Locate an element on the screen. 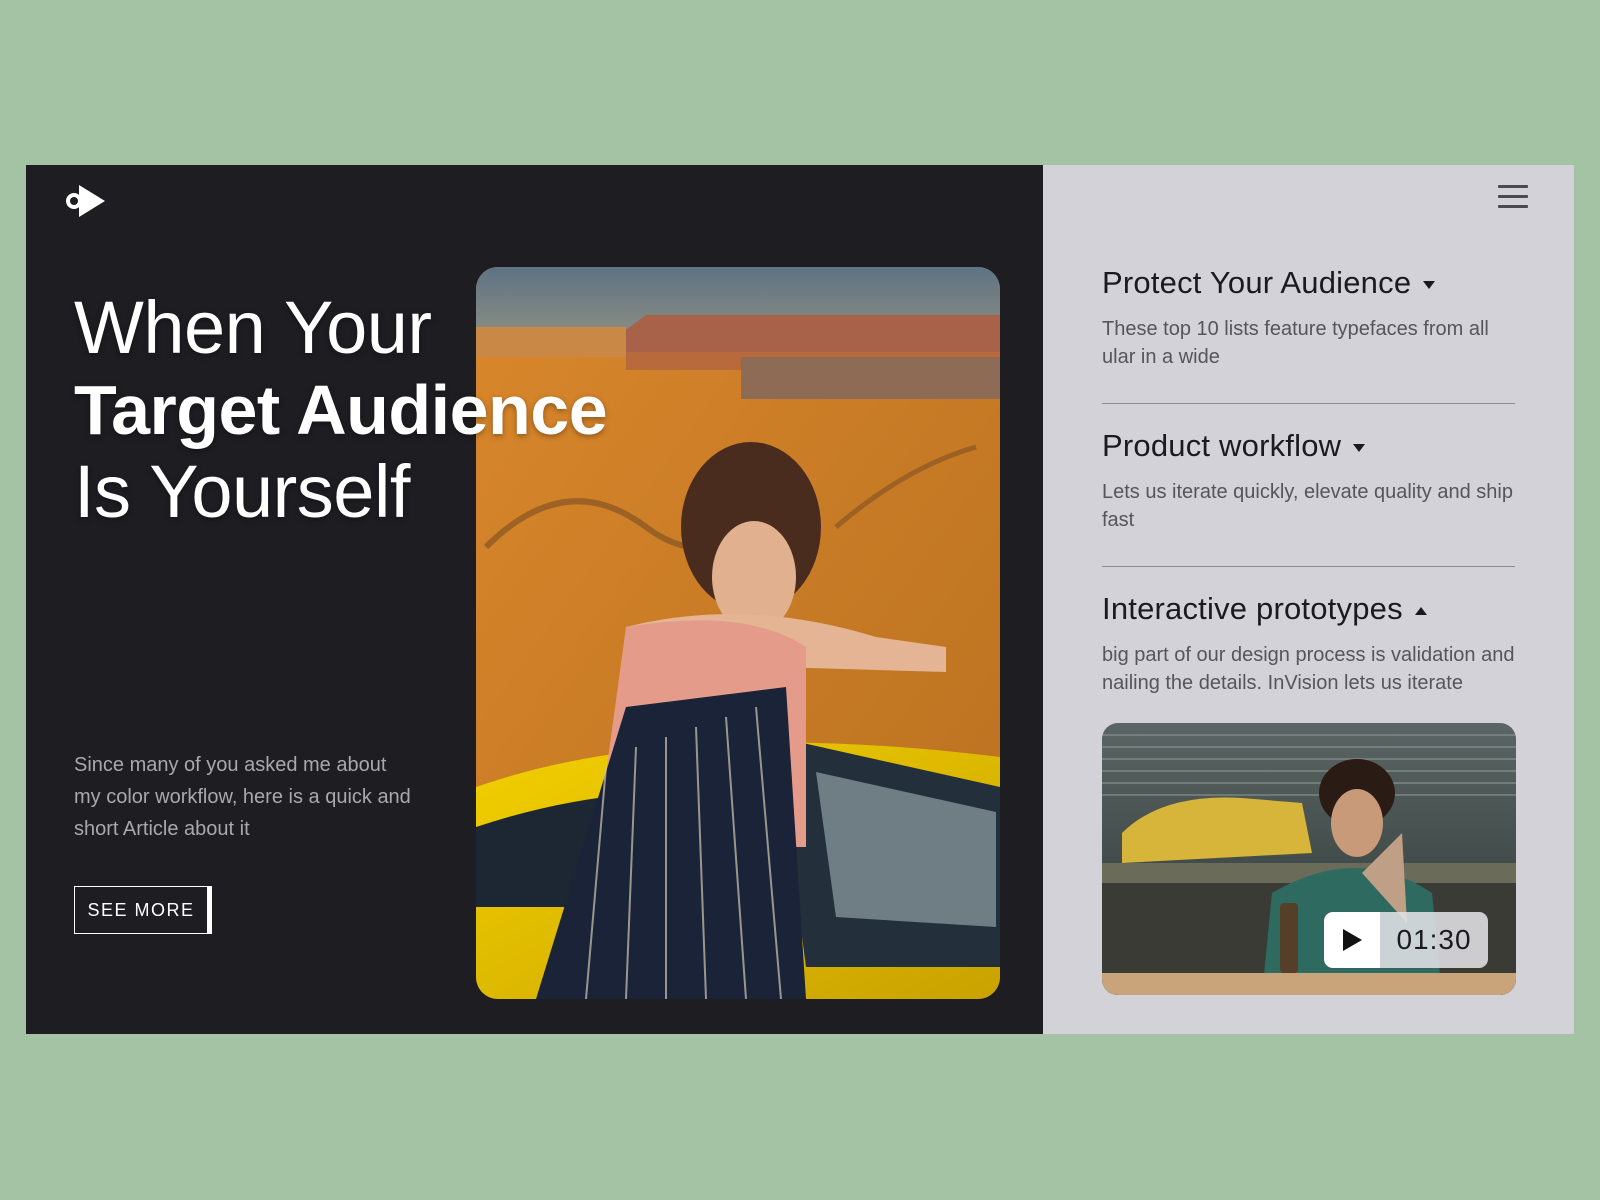 Image resolution: width=1600 pixels, height=1200 pixels. play-icon is located at coordinates (1352, 940).